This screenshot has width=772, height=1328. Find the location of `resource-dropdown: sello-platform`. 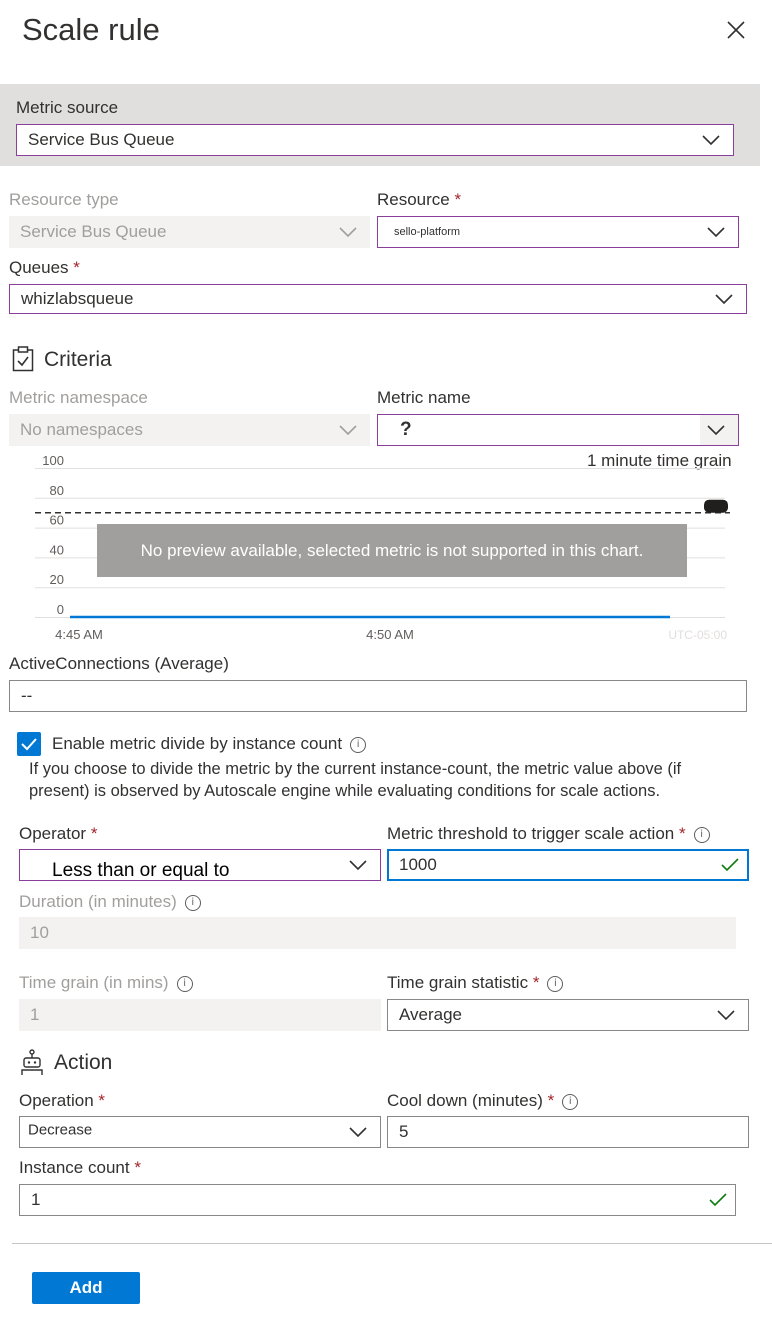

resource-dropdown: sello-platform is located at coordinates (558, 232).